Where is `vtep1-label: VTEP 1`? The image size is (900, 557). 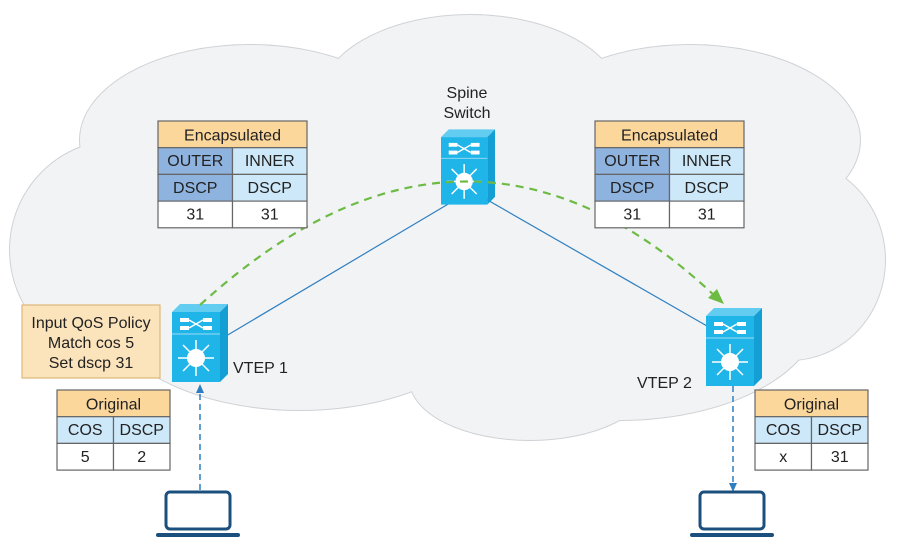 vtep1-label: VTEP 1 is located at coordinates (260, 368).